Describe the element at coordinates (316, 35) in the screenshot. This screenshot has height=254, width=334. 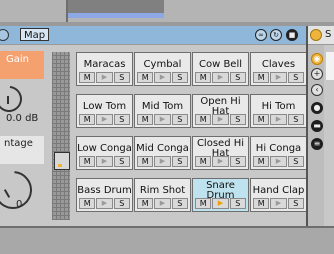
I see `power-icon` at that location.